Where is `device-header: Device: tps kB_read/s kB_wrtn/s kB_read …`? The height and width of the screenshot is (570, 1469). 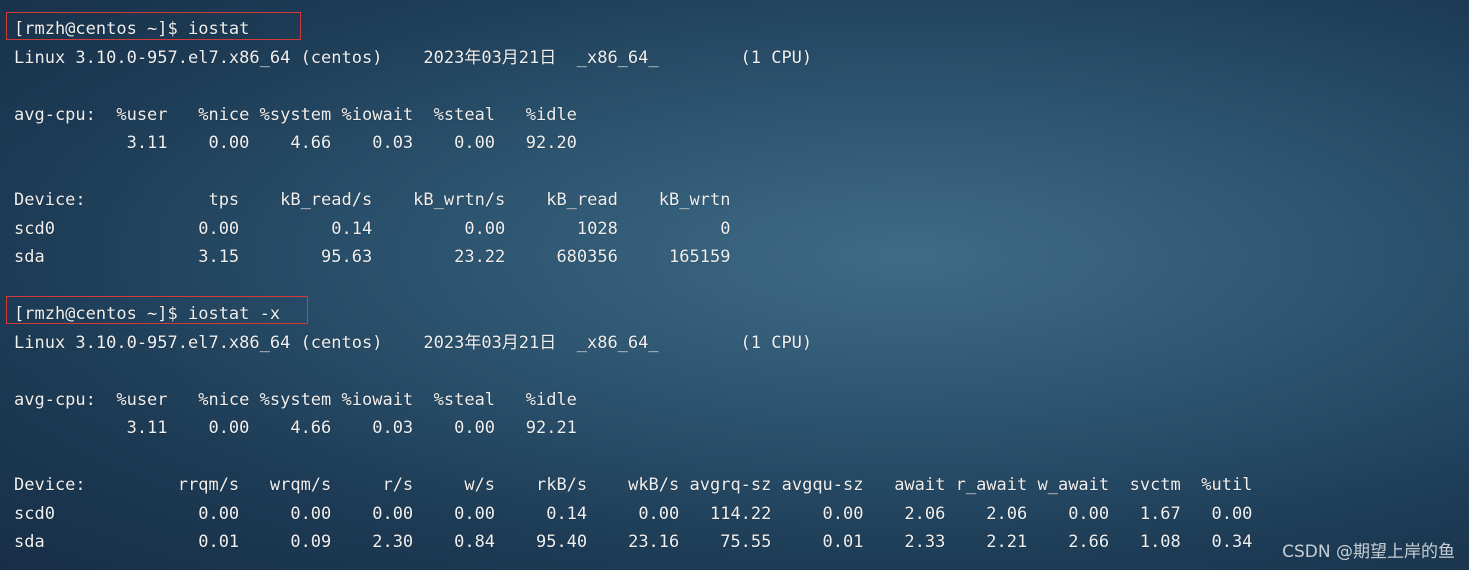
device-header: Device: tps kB_read/s kB_wrtn/s kB_read … is located at coordinates (372, 200).